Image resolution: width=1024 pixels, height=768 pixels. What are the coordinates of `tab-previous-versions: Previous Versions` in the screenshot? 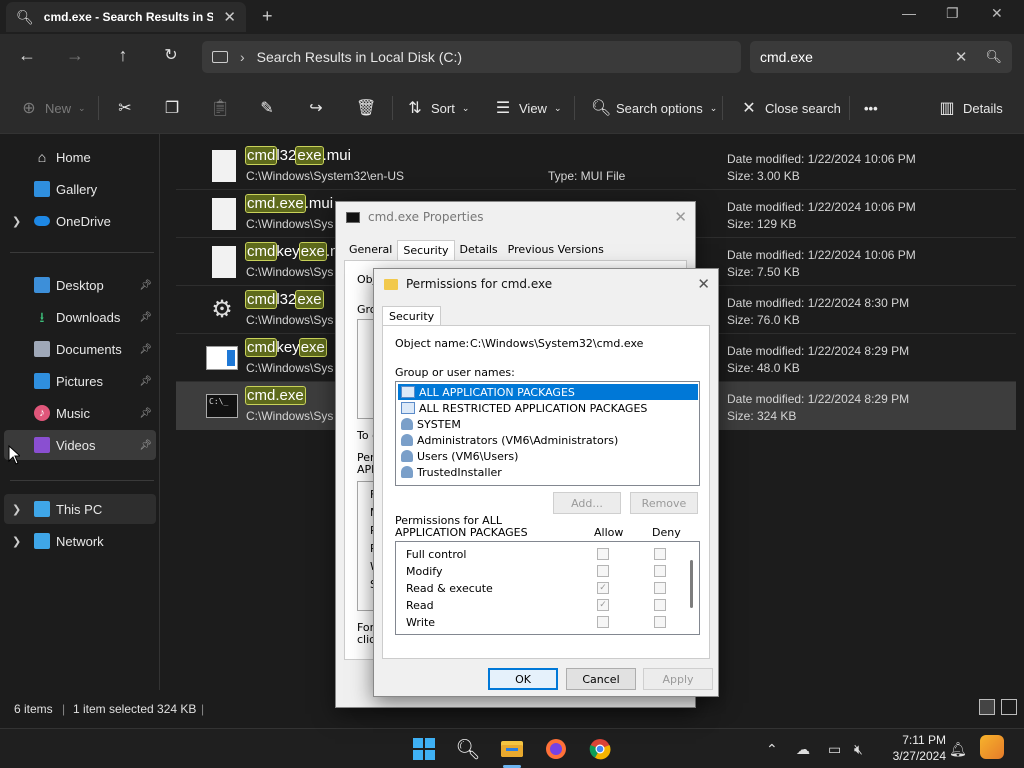 It's located at (556, 250).